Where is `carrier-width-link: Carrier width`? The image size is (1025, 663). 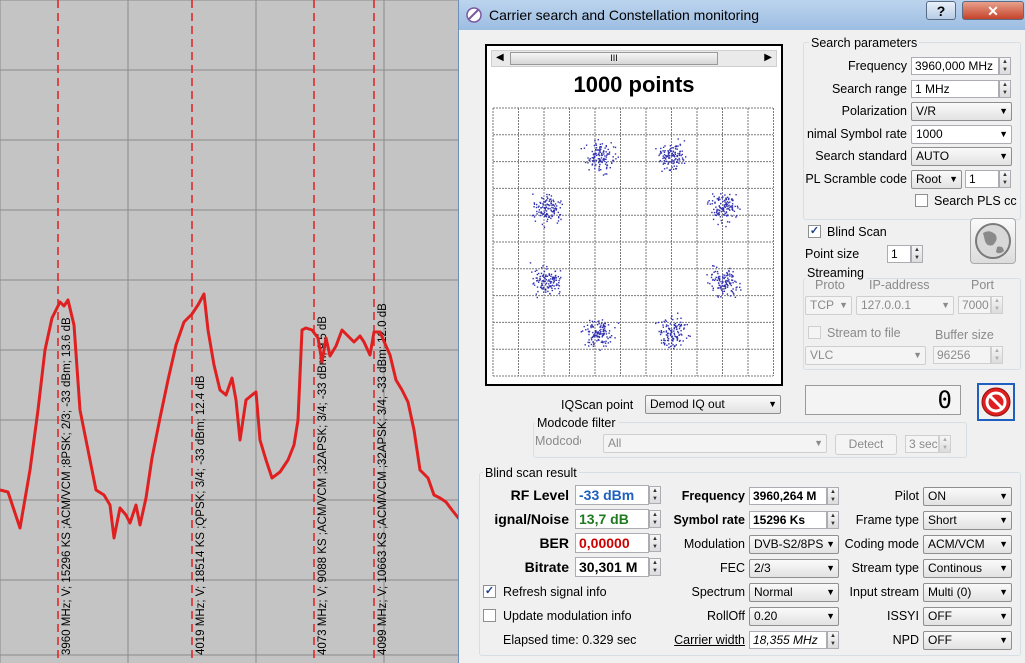
carrier-width-link: Carrier width is located at coordinates (699, 640).